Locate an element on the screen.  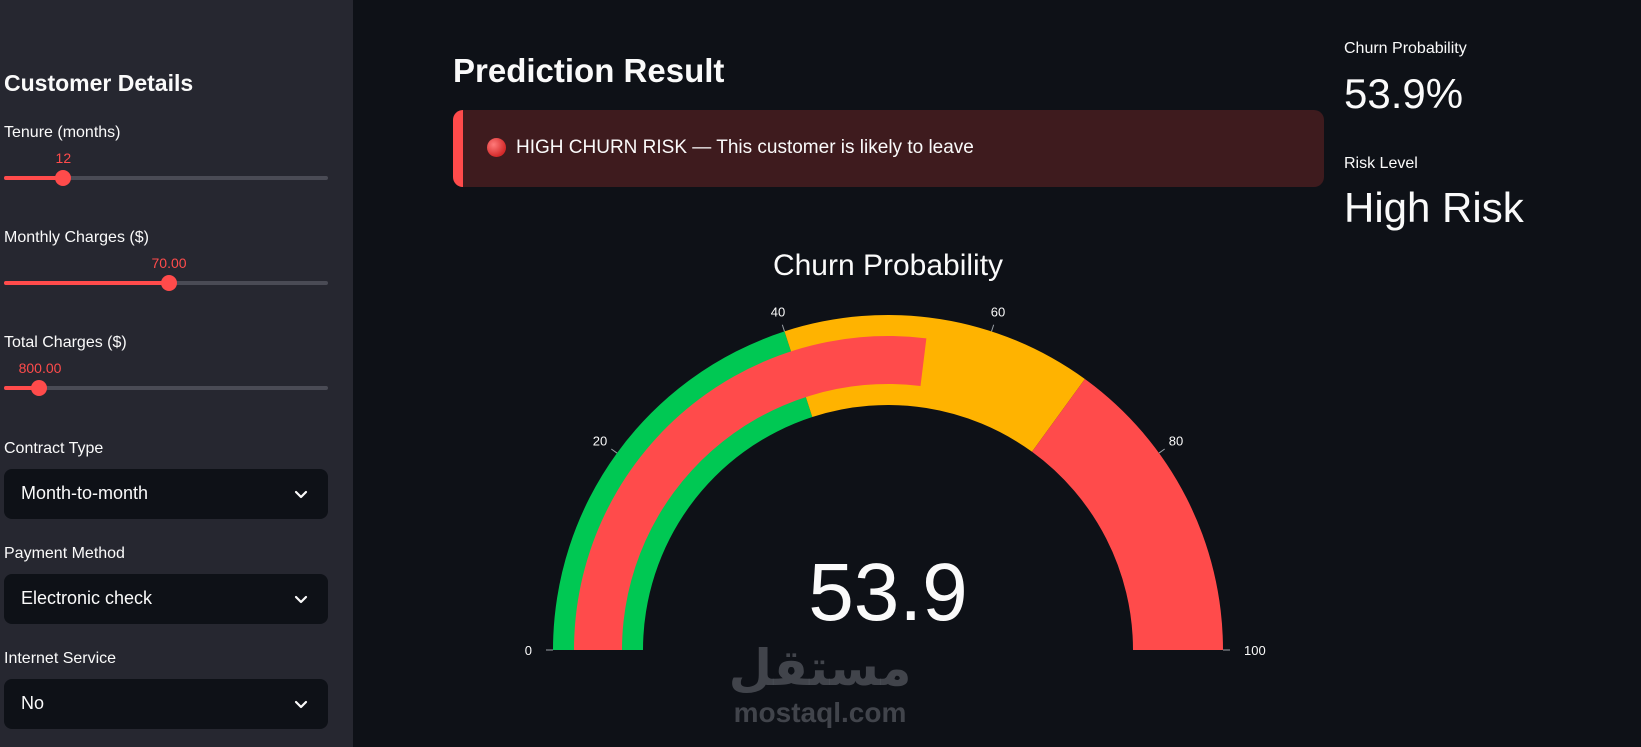
sidebar-title: Customer Details is located at coordinates (99, 83).